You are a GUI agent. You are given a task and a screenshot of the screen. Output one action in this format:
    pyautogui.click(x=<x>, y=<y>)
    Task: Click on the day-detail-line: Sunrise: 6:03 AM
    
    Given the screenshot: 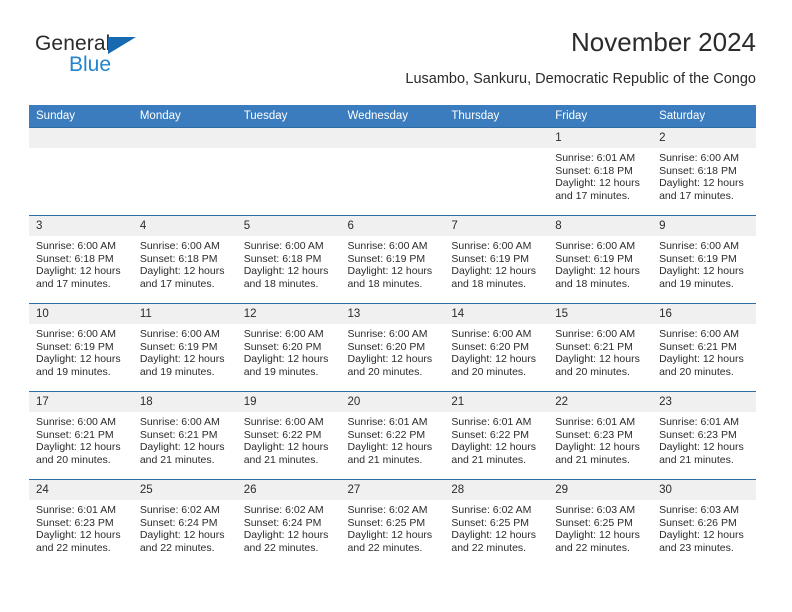 What is the action you would take?
    pyautogui.click(x=699, y=510)
    